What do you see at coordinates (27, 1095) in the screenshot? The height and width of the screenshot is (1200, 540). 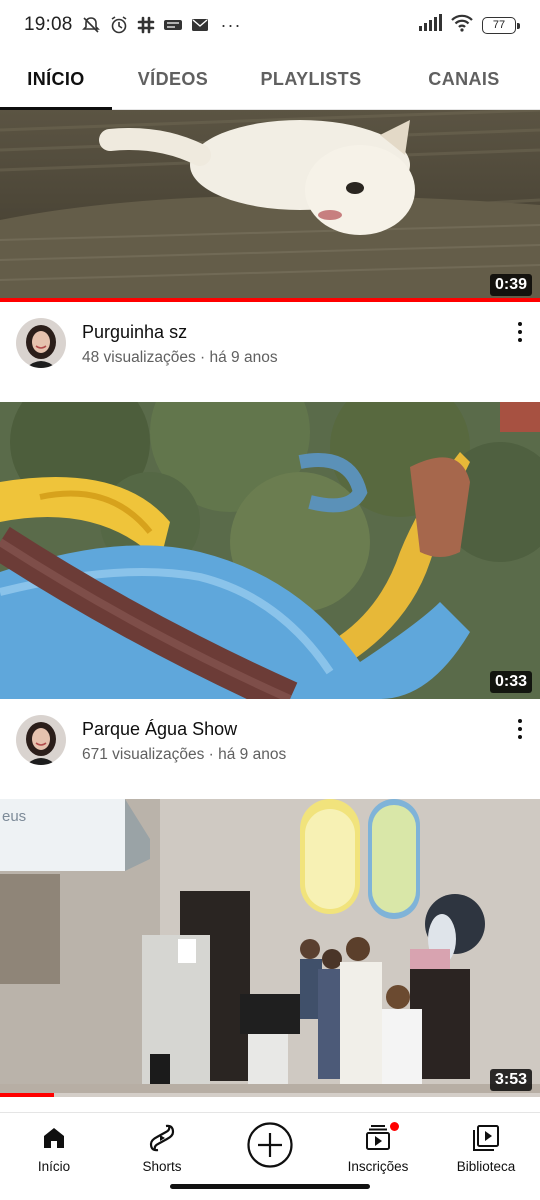 I see `watch-progress-bar` at bounding box center [27, 1095].